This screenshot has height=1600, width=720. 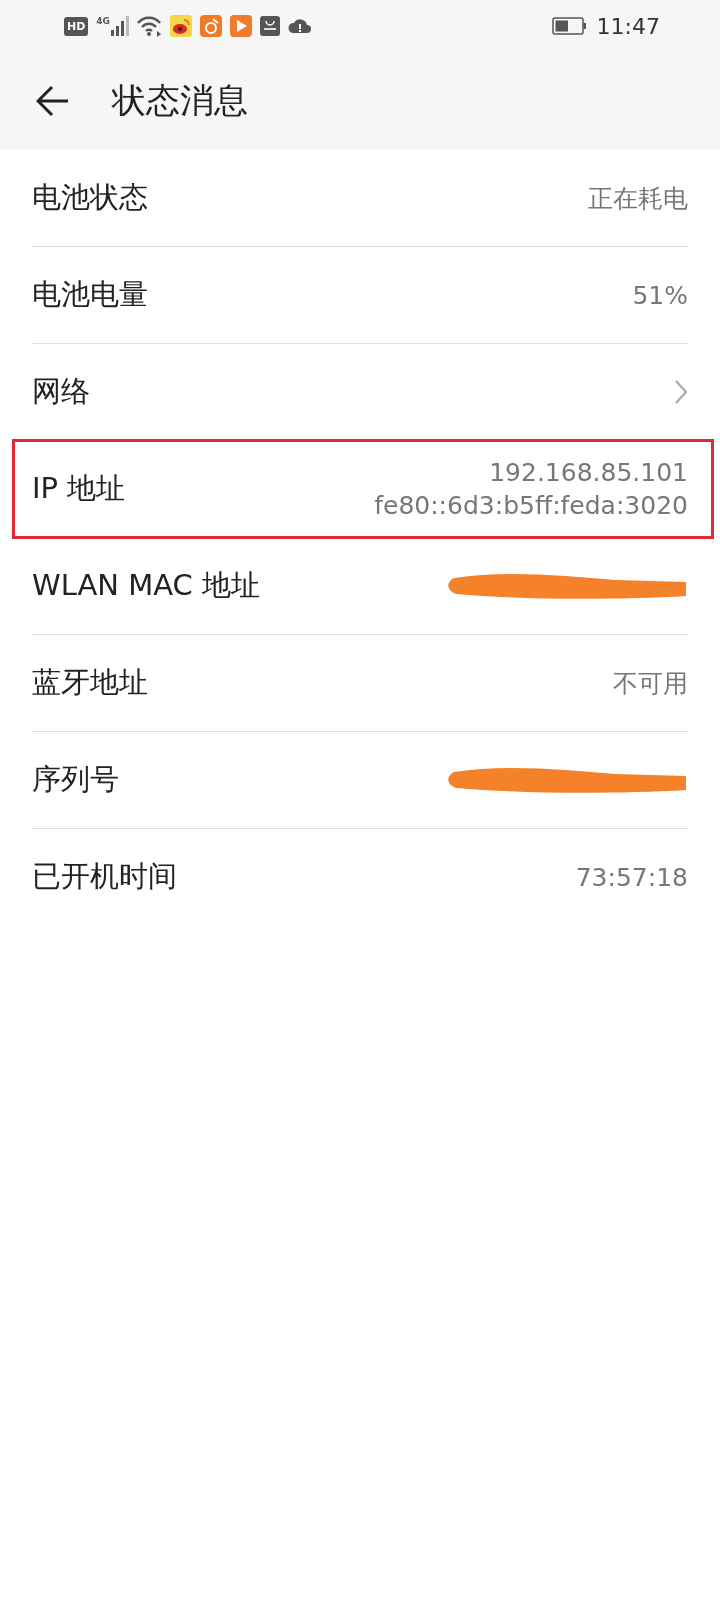 I want to click on row-label: 序列号, so click(x=75, y=779).